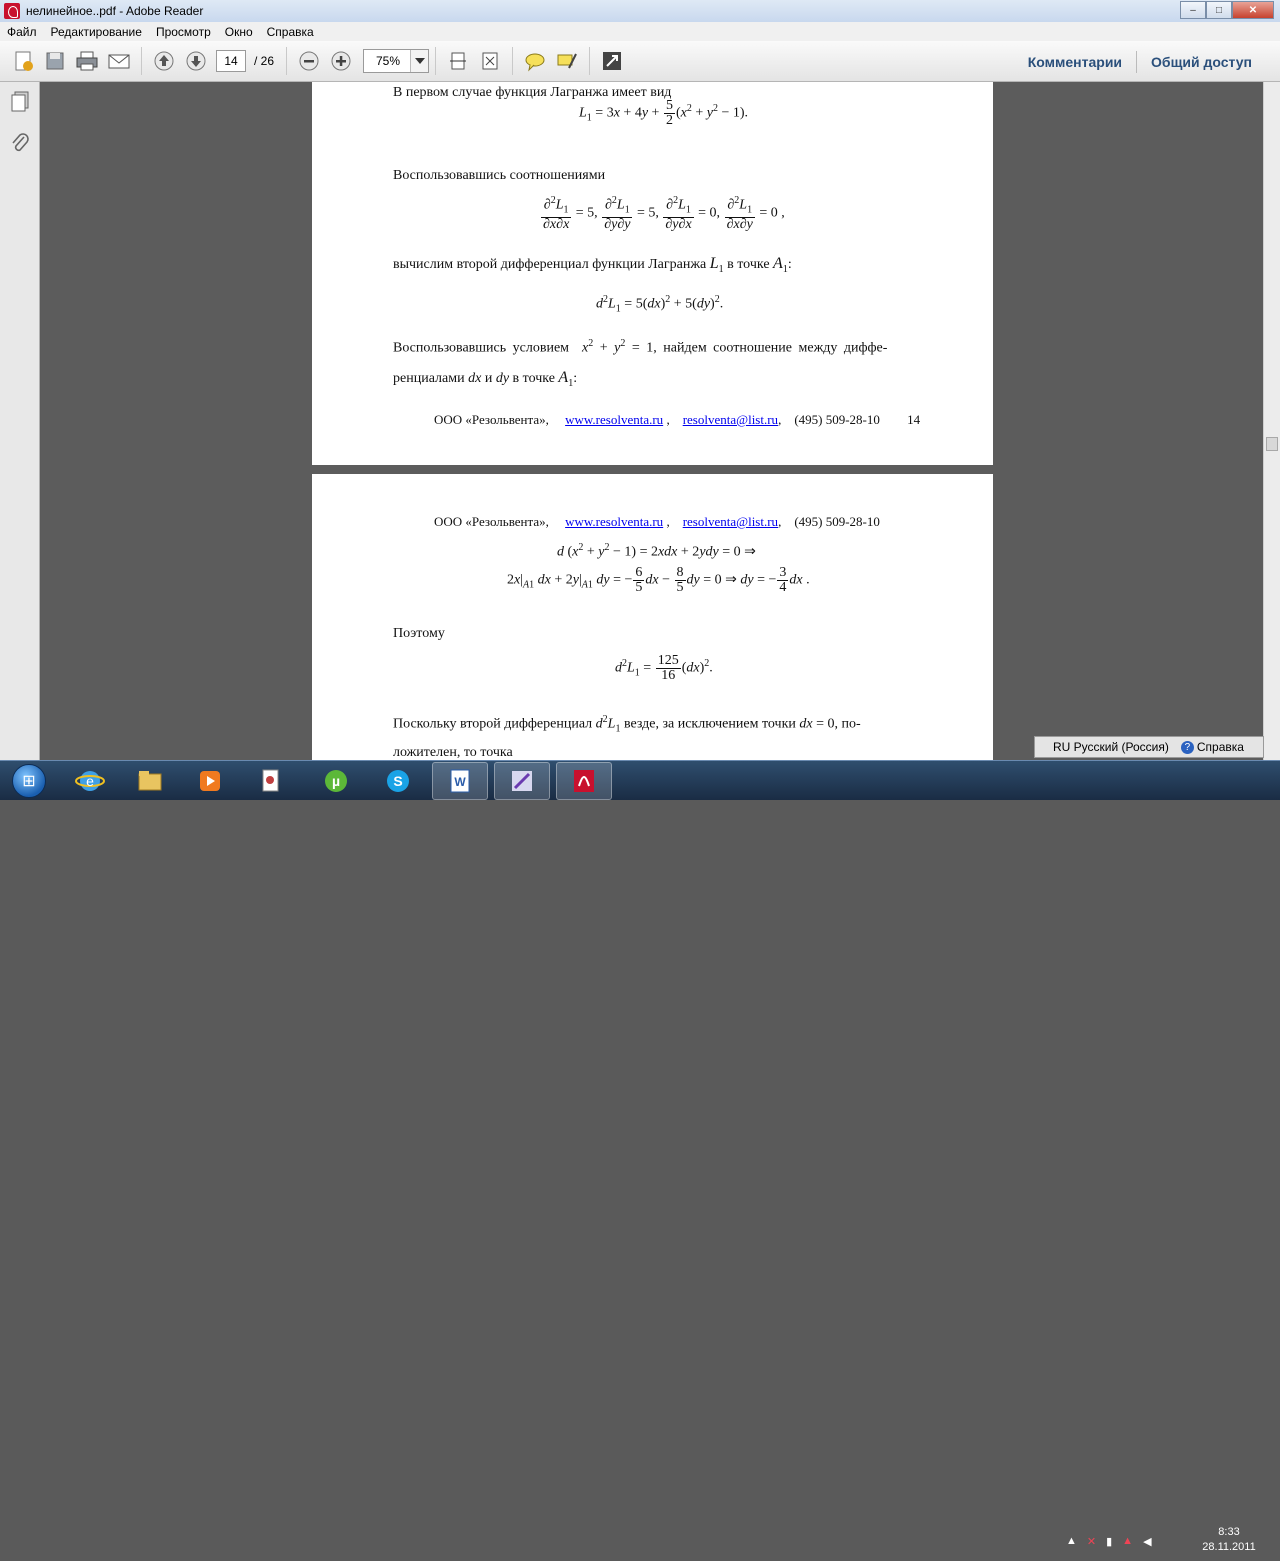 This screenshot has height=1561, width=1280. Describe the element at coordinates (1272, 444) in the screenshot. I see `scrollbar-thumb` at that location.